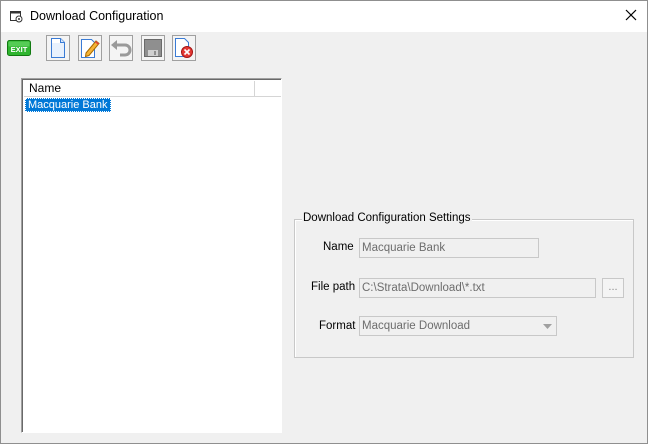 The height and width of the screenshot is (444, 648). I want to click on name-field: Macquarie Bank, so click(449, 248).